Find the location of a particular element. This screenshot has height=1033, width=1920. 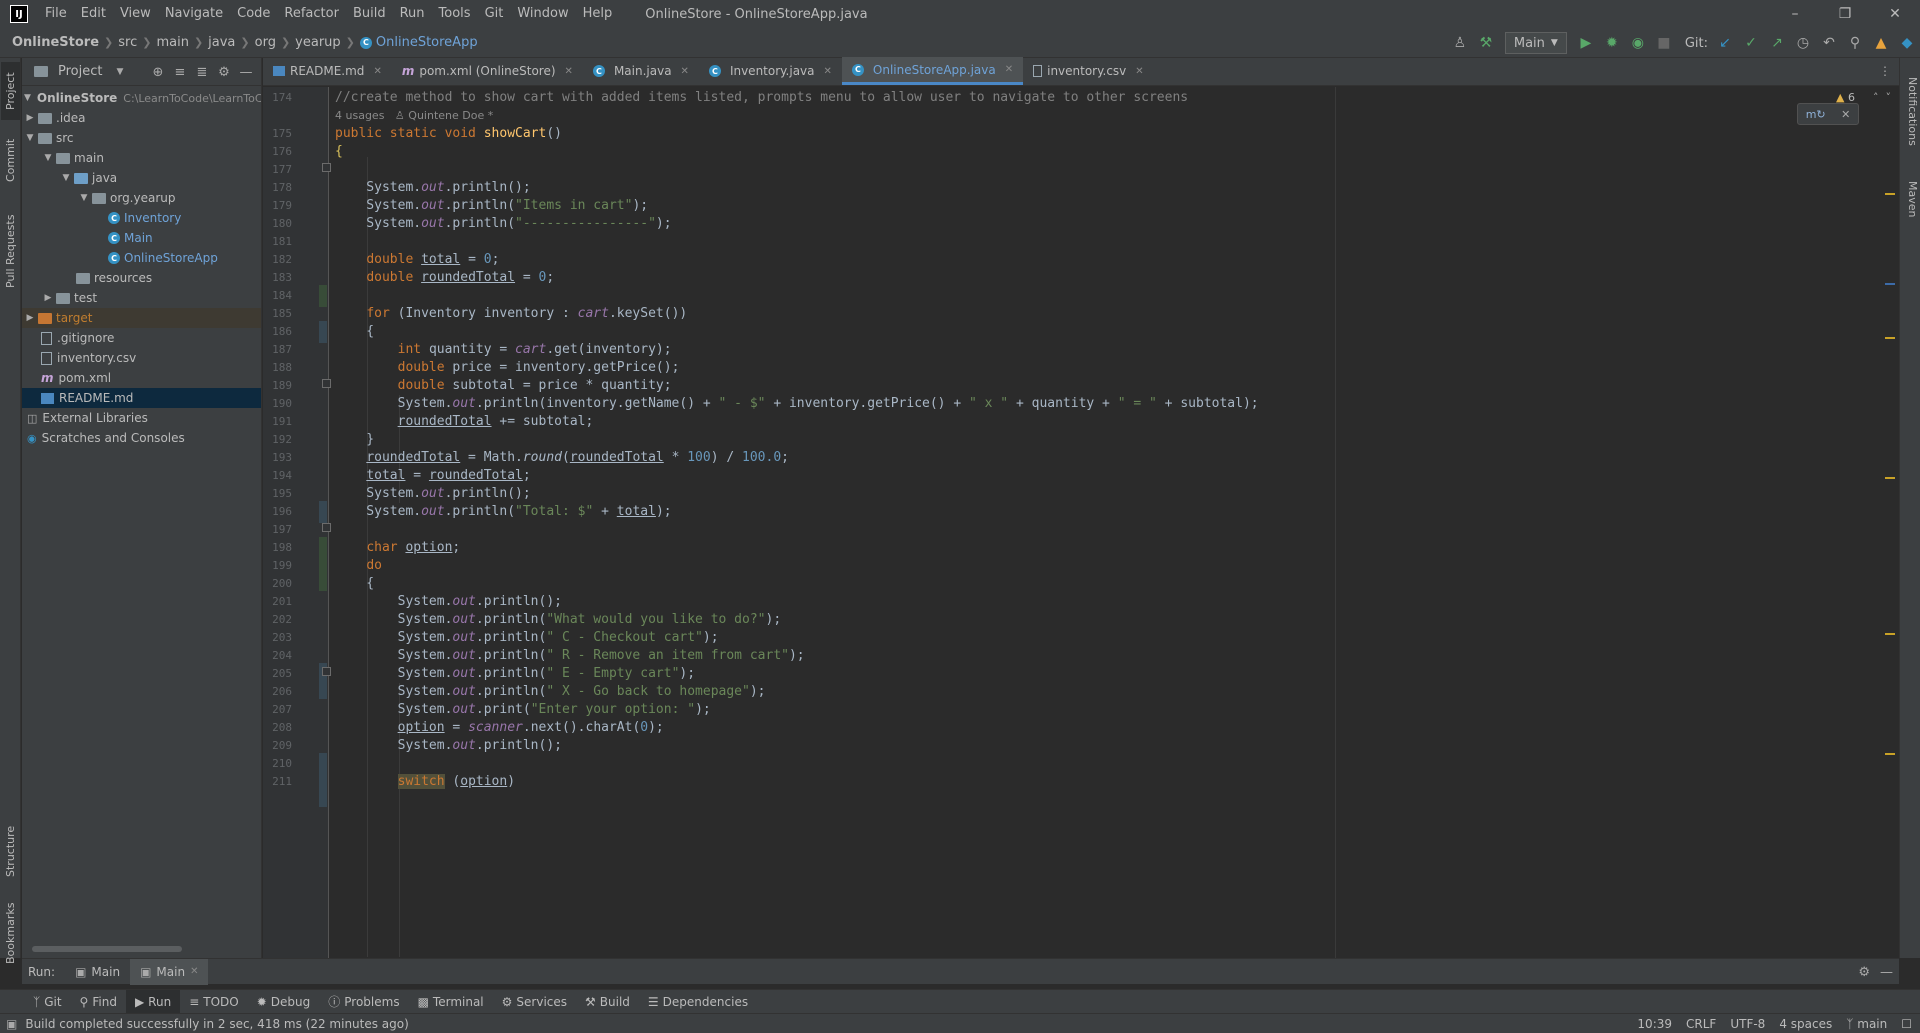

breadcrumb-main: main is located at coordinates (172, 42).